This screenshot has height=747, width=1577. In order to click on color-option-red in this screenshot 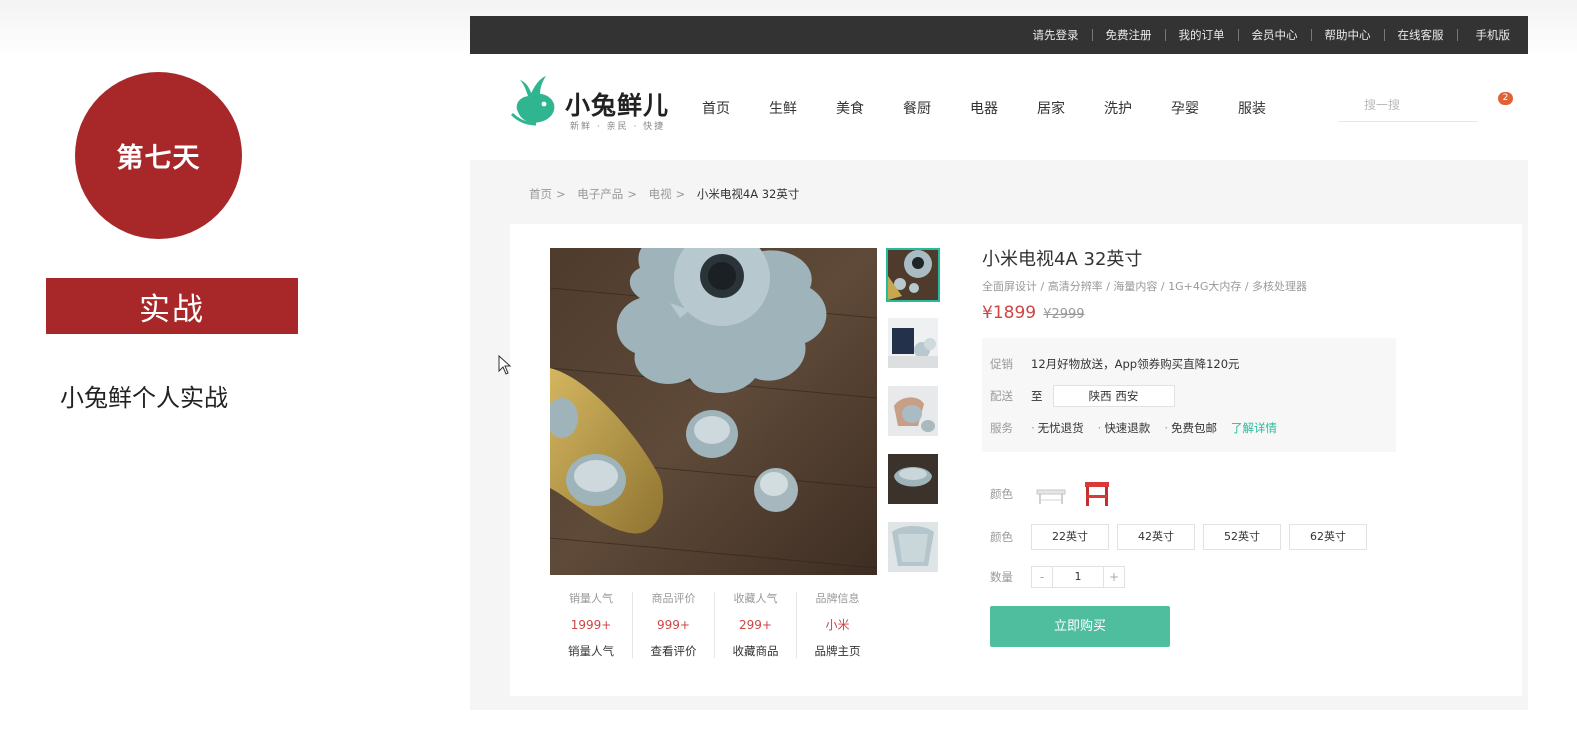, I will do `click(1097, 494)`.